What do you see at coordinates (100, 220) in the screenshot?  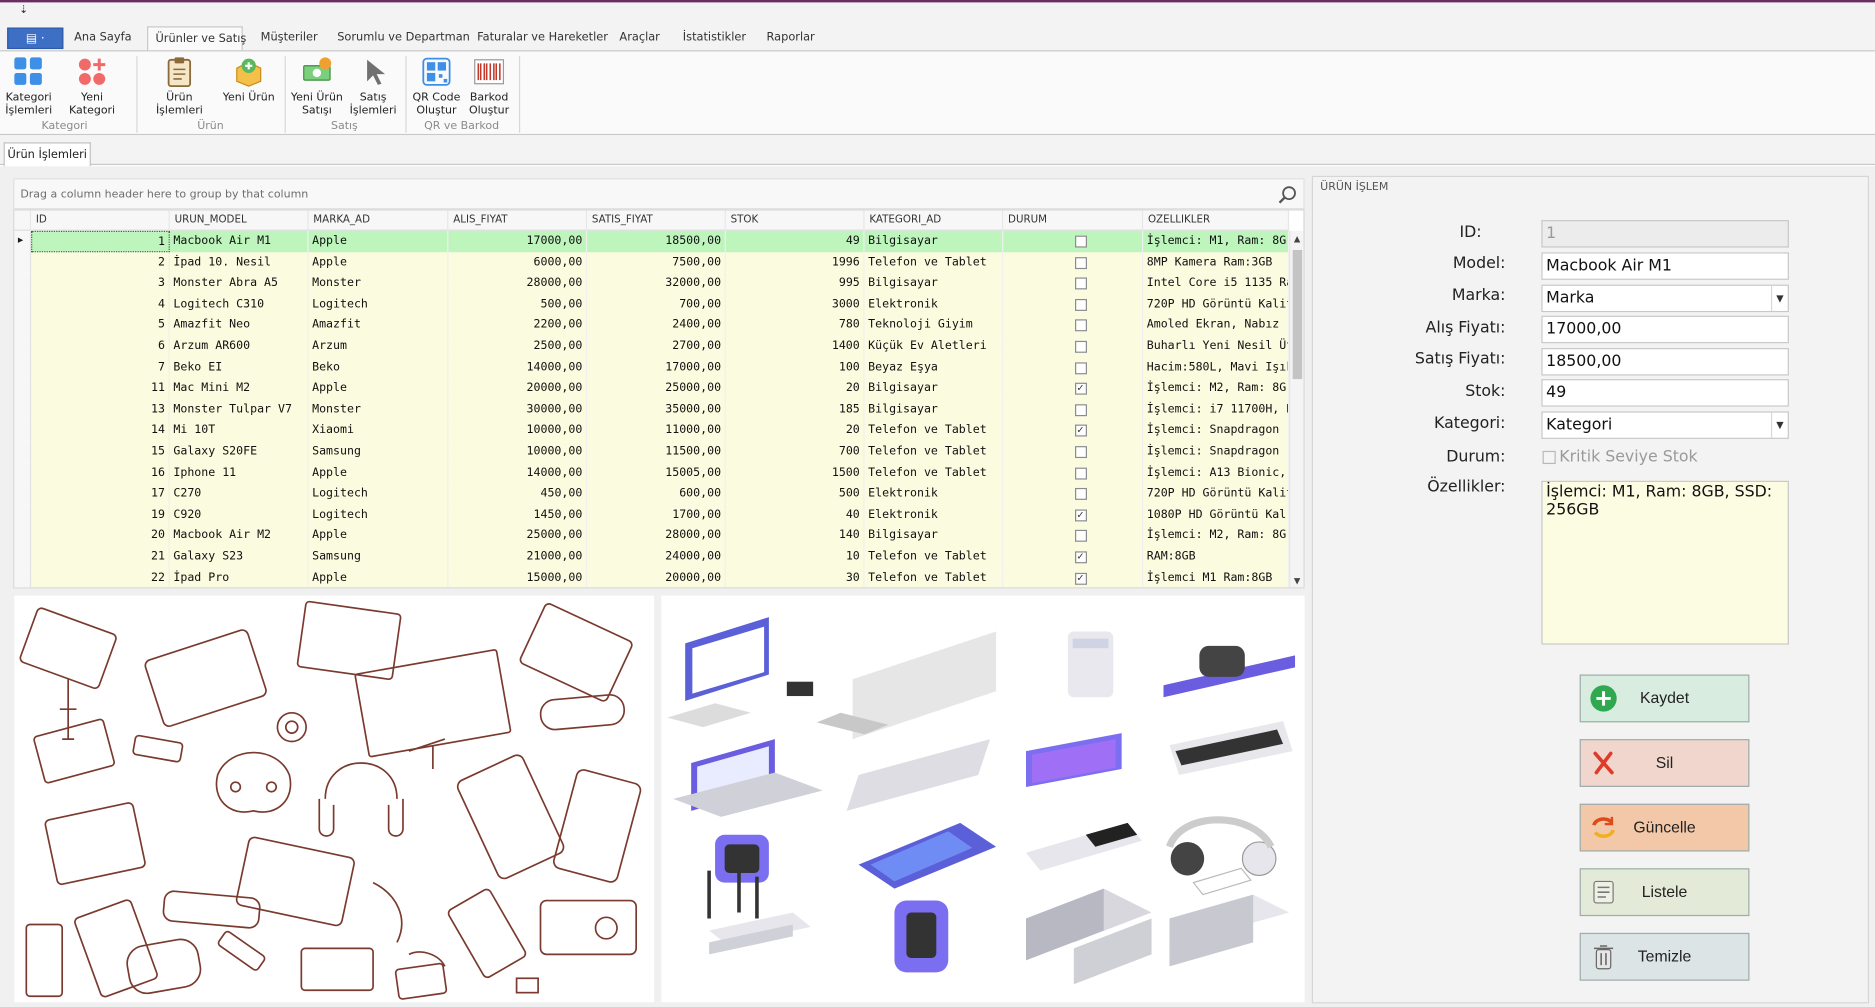 I see `column-header-id: ID` at bounding box center [100, 220].